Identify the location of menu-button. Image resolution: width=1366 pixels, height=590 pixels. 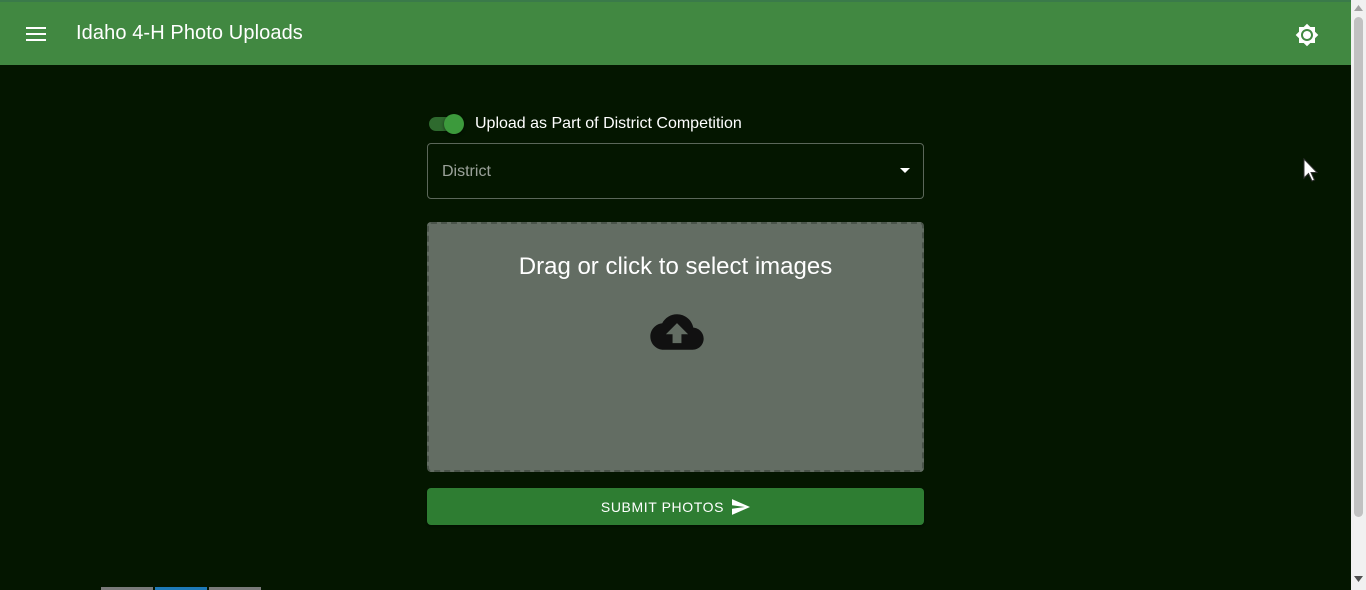
(36, 34).